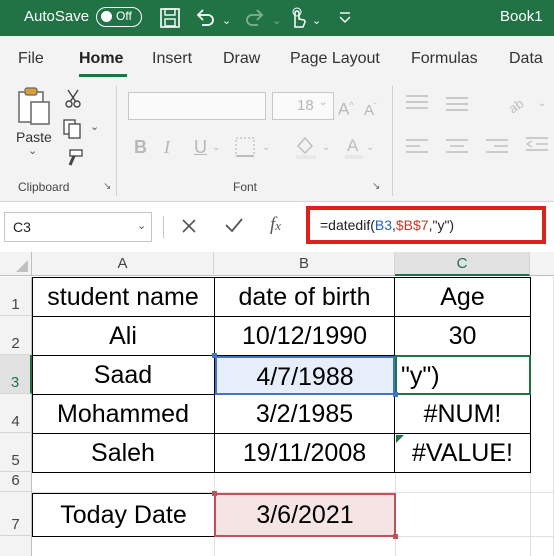 The image size is (554, 556). I want to click on enter-icon, so click(234, 225).